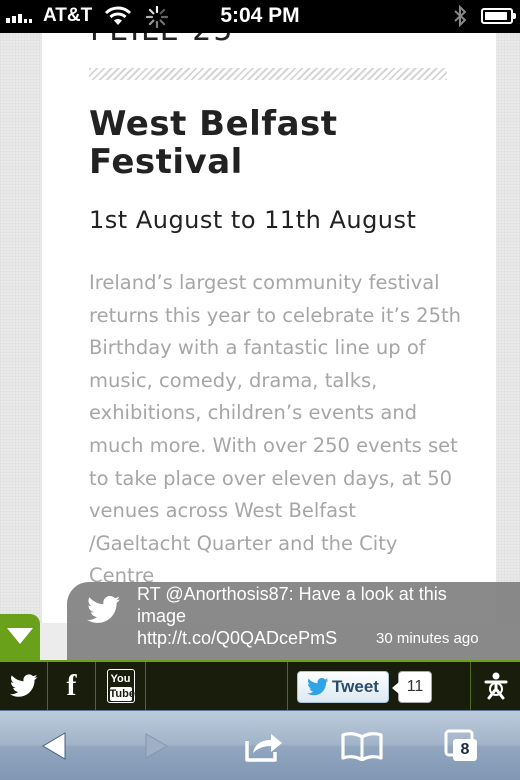  I want to click on back-button, so click(54, 746).